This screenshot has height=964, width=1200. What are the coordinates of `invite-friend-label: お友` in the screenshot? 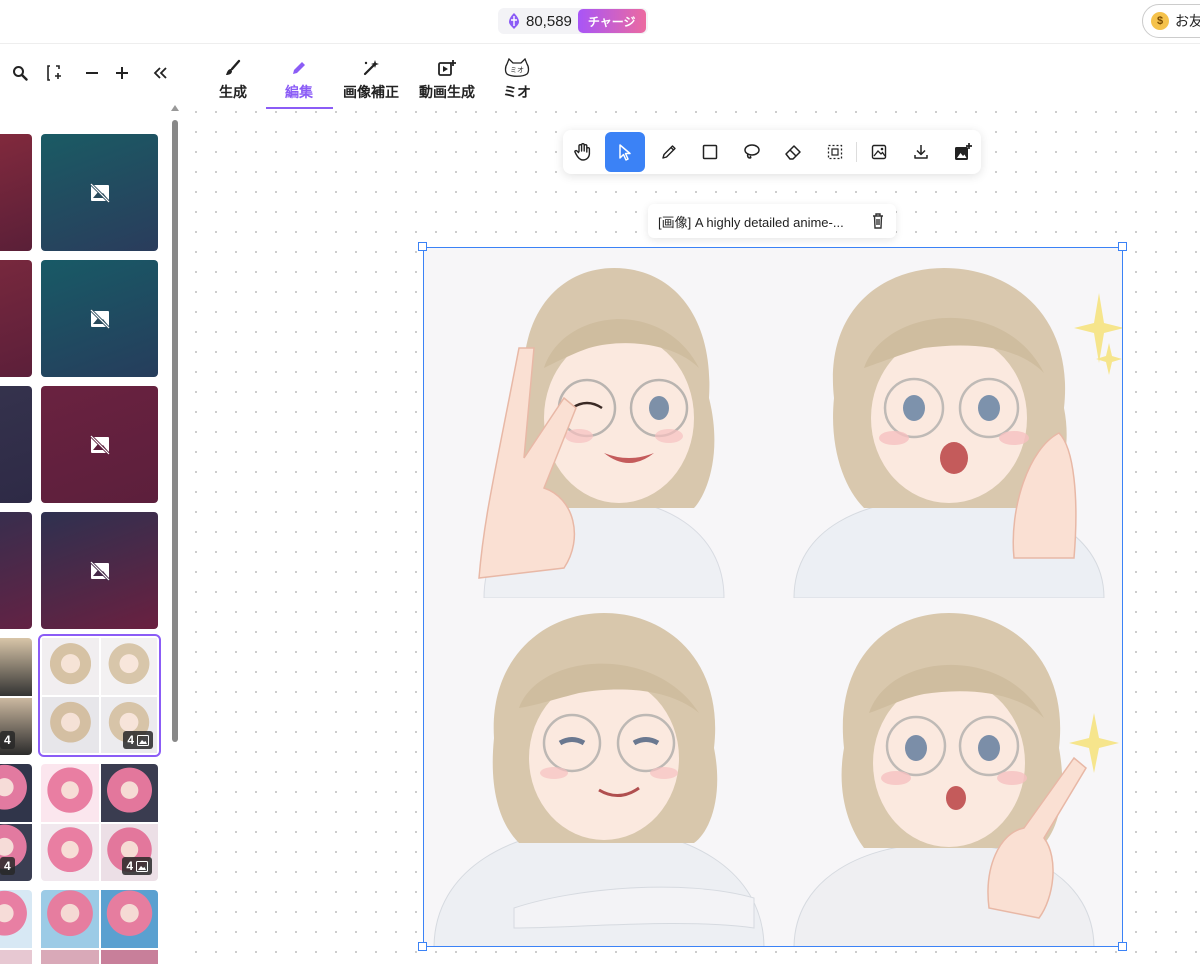 It's located at (1187, 21).